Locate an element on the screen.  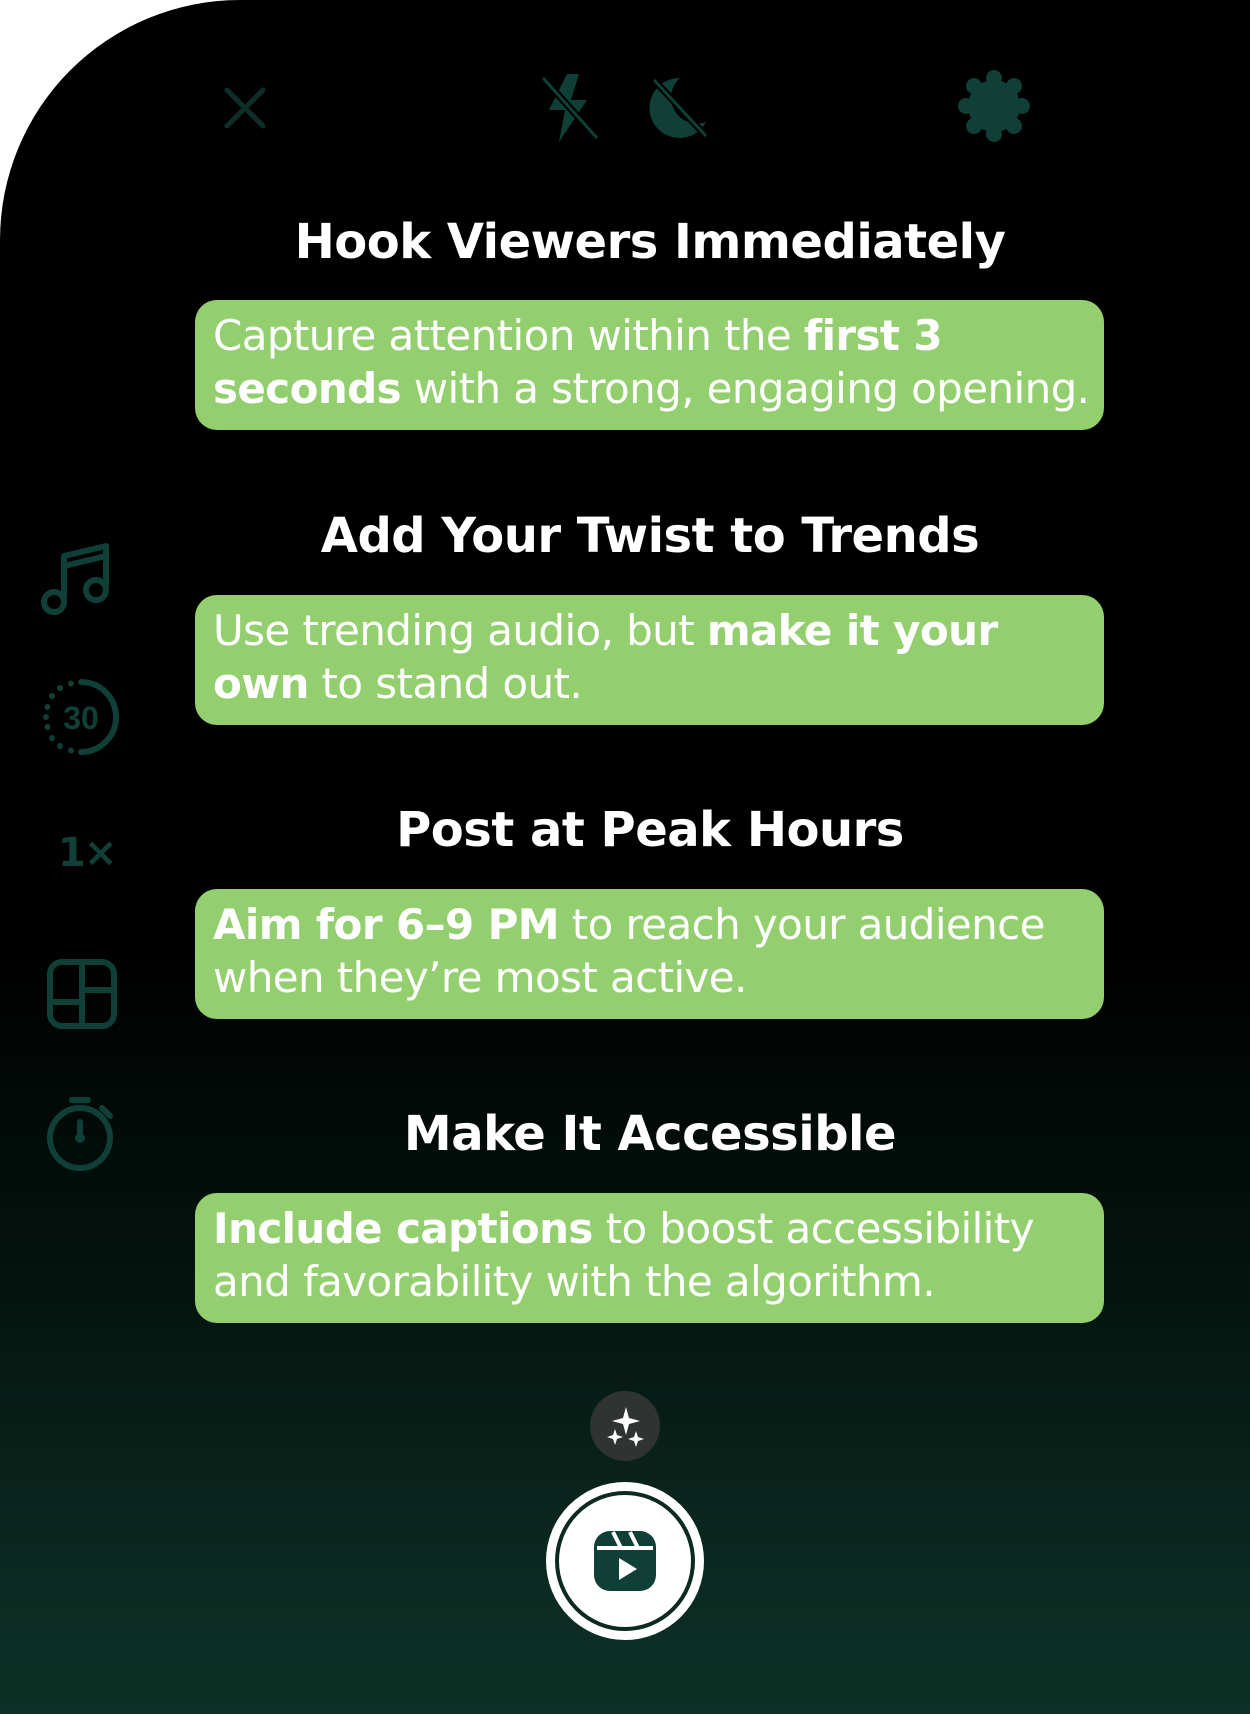
tip-title-accessible: Make It Accessible is located at coordinates (650, 1134).